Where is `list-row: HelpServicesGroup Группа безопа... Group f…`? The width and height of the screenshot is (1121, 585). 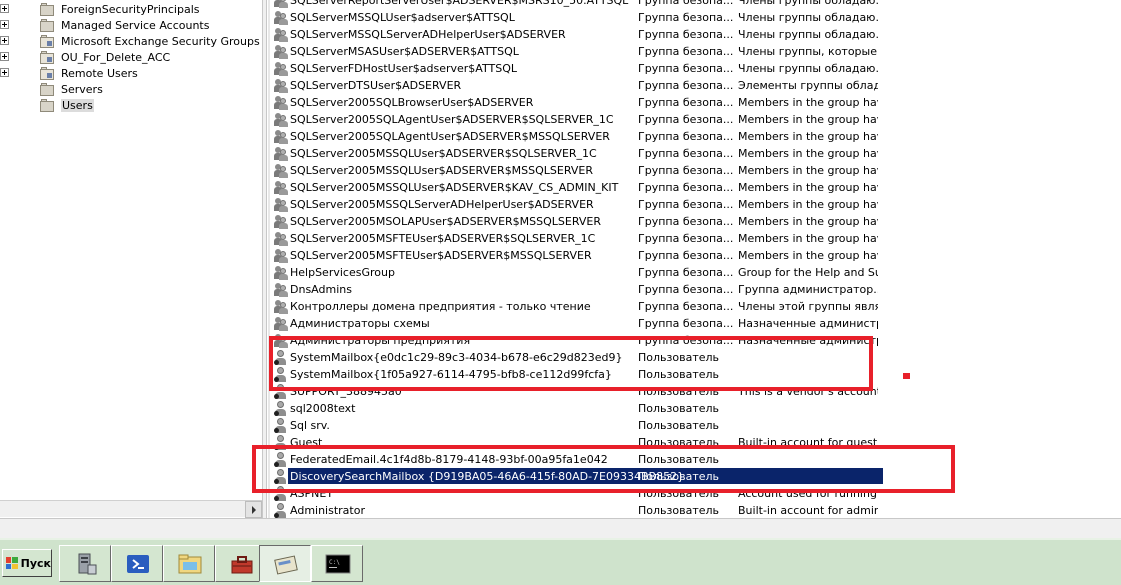 list-row: HelpServicesGroup Группа безопа... Group f… is located at coordinates (694, 272).